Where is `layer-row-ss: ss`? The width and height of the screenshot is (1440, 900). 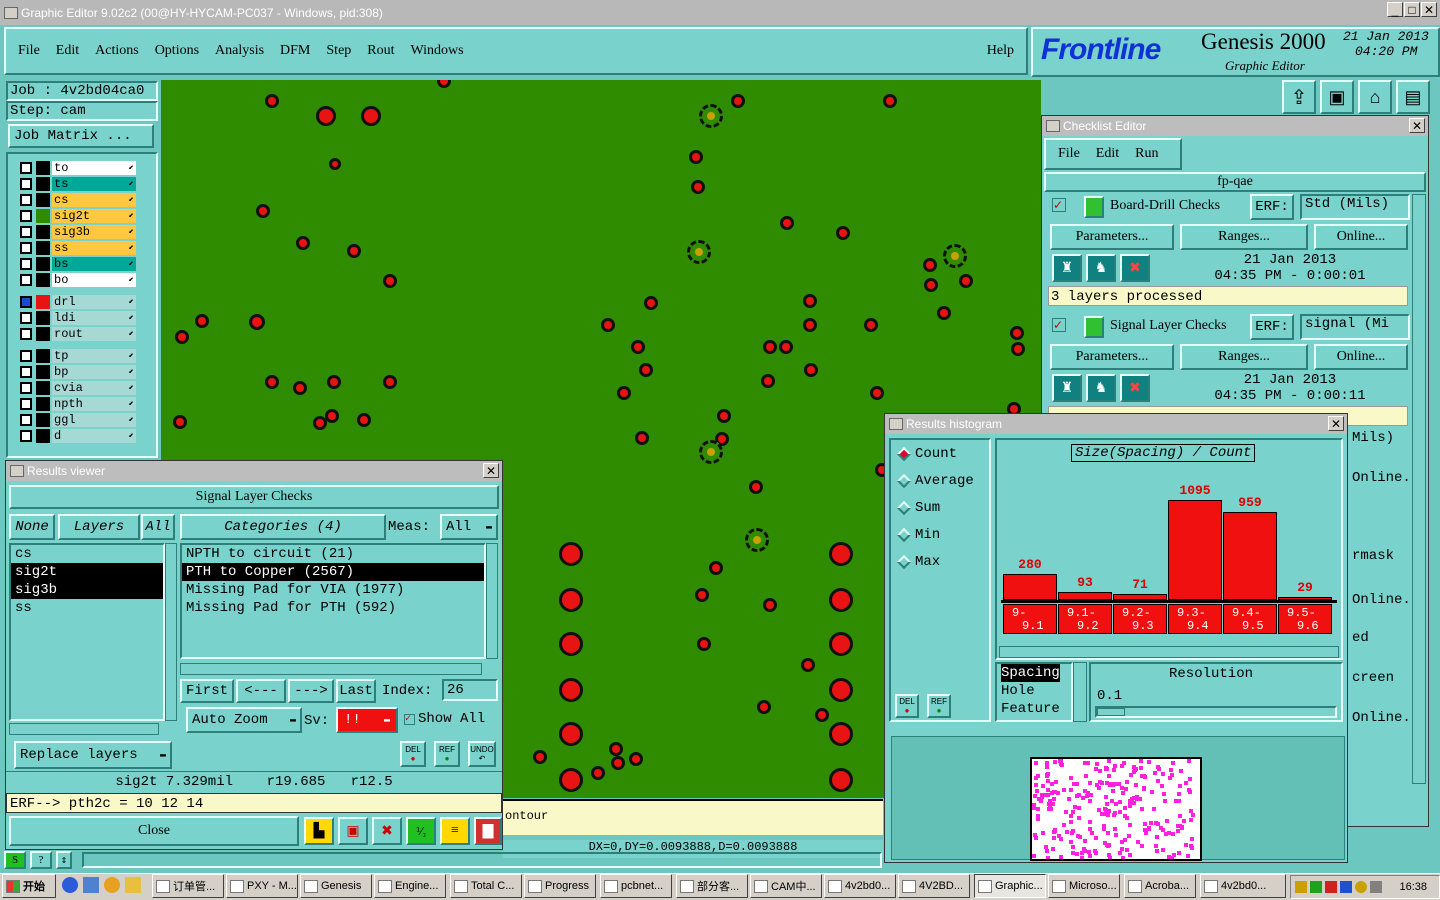 layer-row-ss: ss is located at coordinates (78, 248).